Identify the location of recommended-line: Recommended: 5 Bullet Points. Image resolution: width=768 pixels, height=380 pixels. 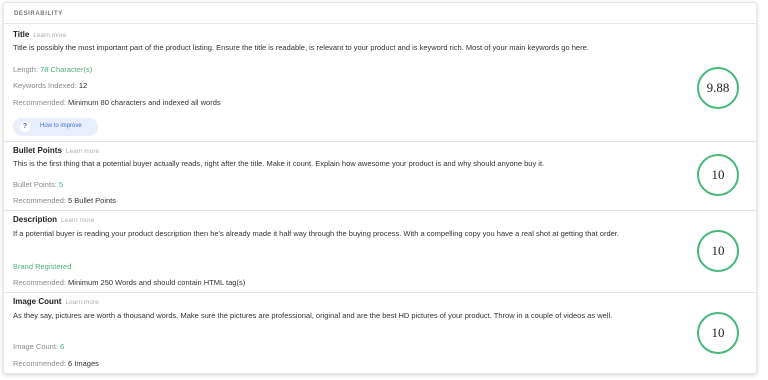
(64, 200).